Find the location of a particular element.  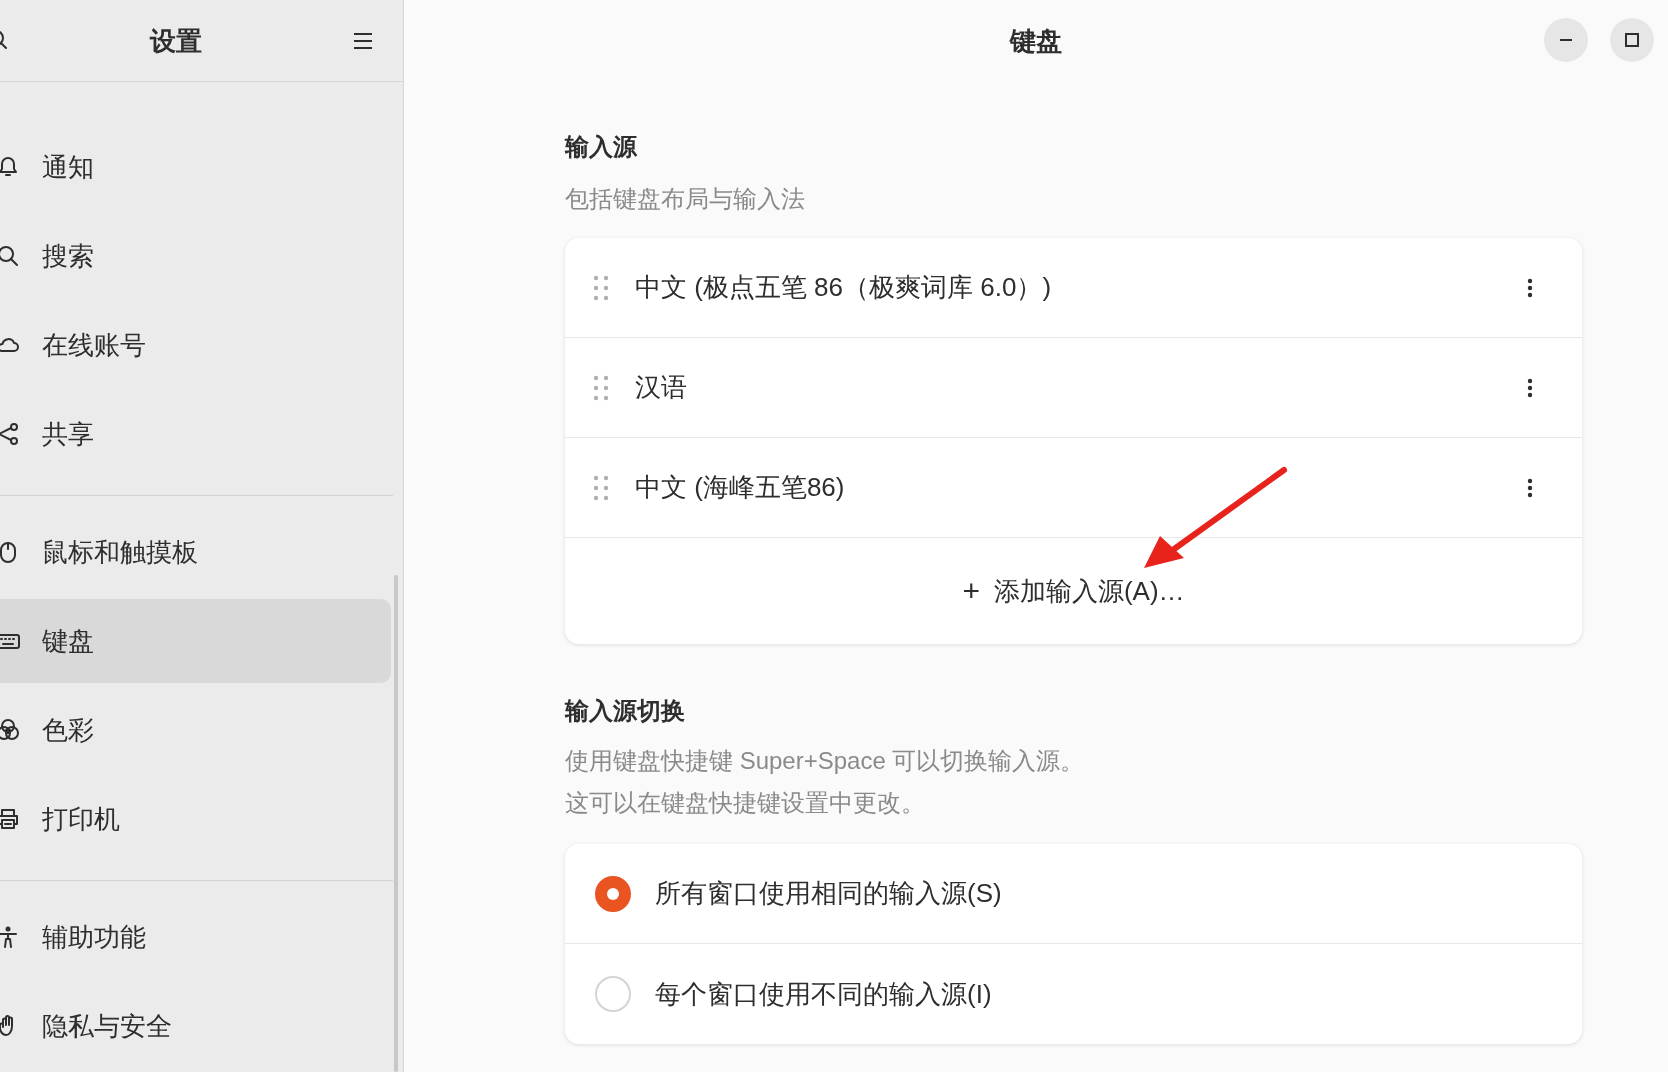

section-description: 使用键盘快捷键 Super+Space 可以切换输入源。 is located at coordinates (825, 761).